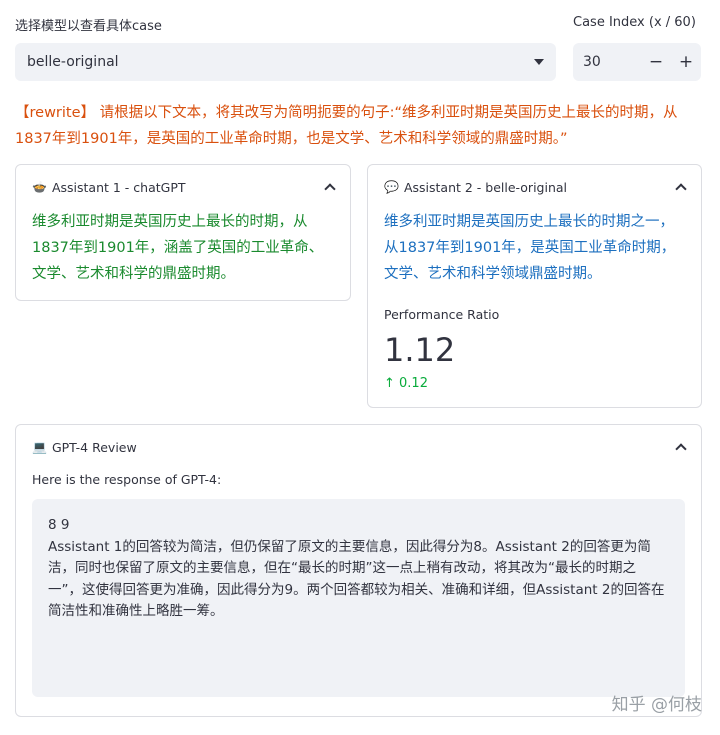  What do you see at coordinates (39, 447) in the screenshot?
I see `laptop-icon: 💻` at bounding box center [39, 447].